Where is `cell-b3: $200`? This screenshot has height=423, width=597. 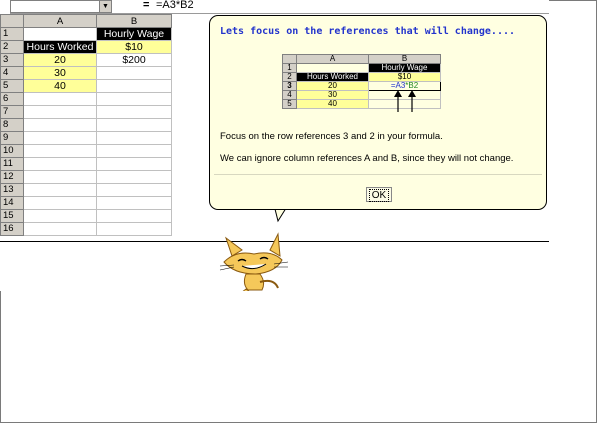
cell-b3: $200 is located at coordinates (134, 60).